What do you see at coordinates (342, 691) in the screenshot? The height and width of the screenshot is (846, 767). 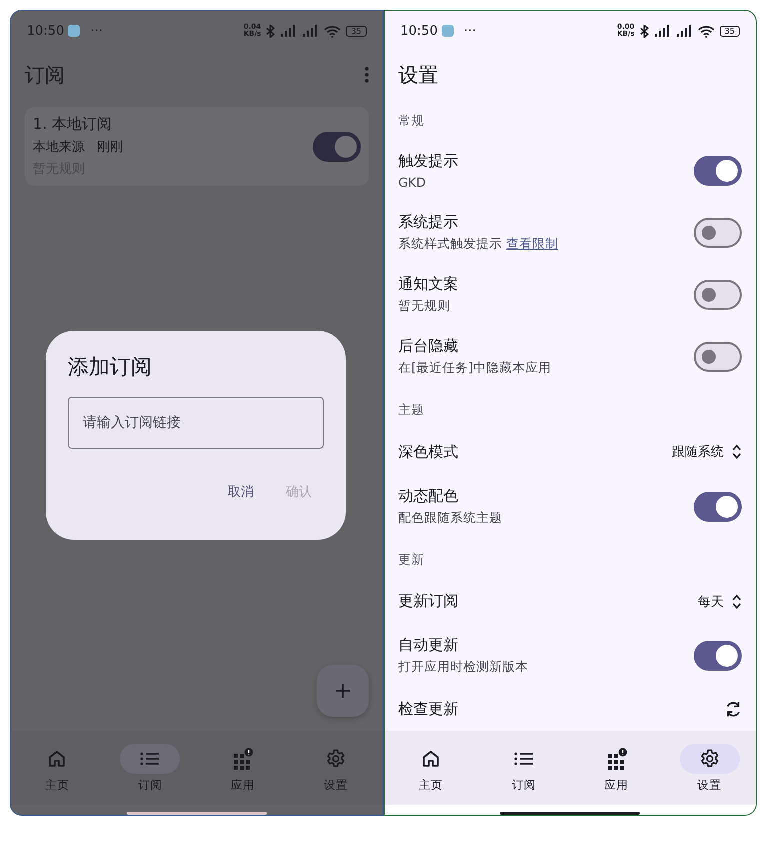 I see `plus-icon` at bounding box center [342, 691].